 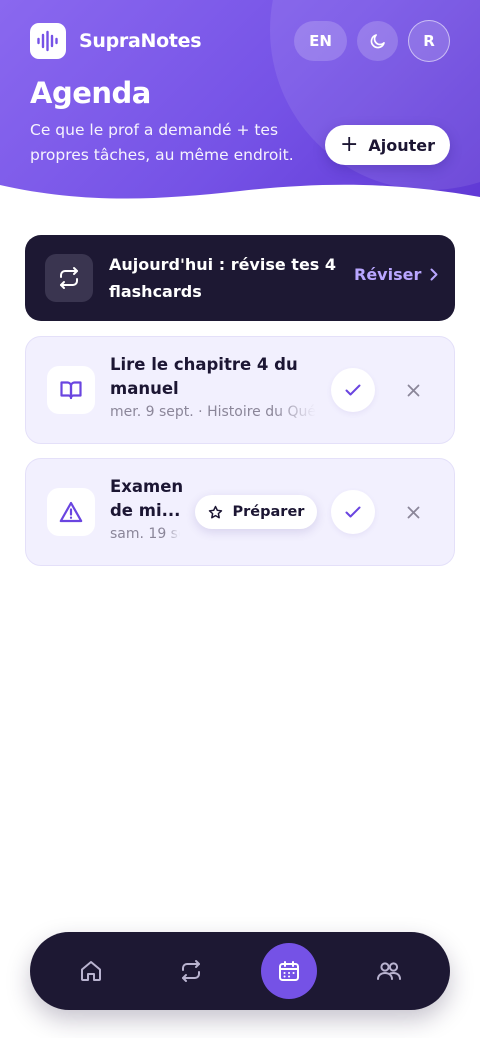 I want to click on calendar-icon, so click(x=289, y=971).